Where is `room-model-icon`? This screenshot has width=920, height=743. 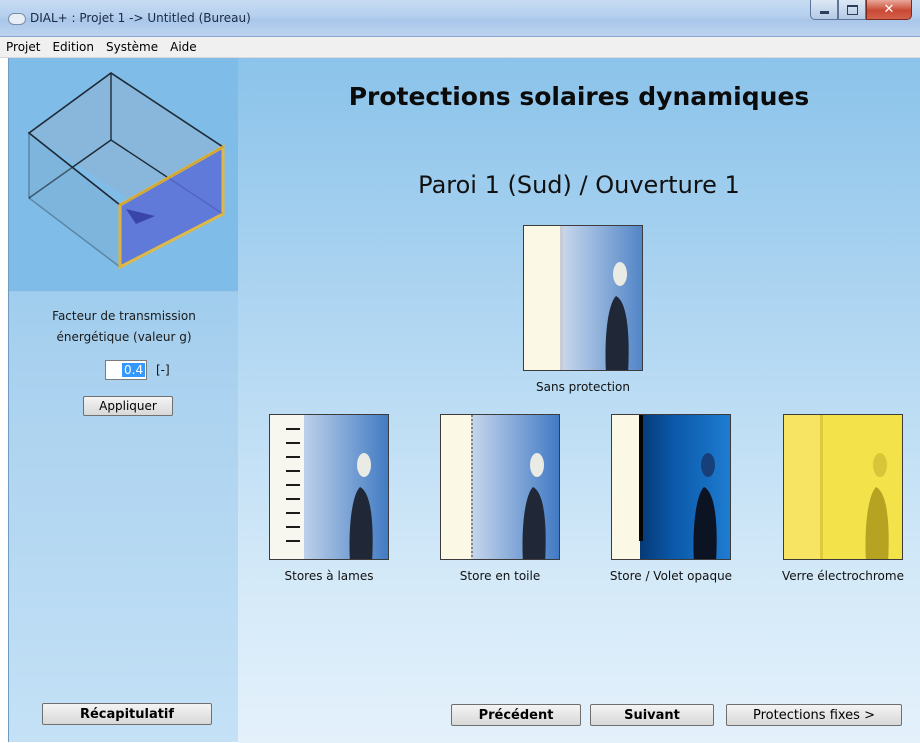 room-model-icon is located at coordinates (126, 171).